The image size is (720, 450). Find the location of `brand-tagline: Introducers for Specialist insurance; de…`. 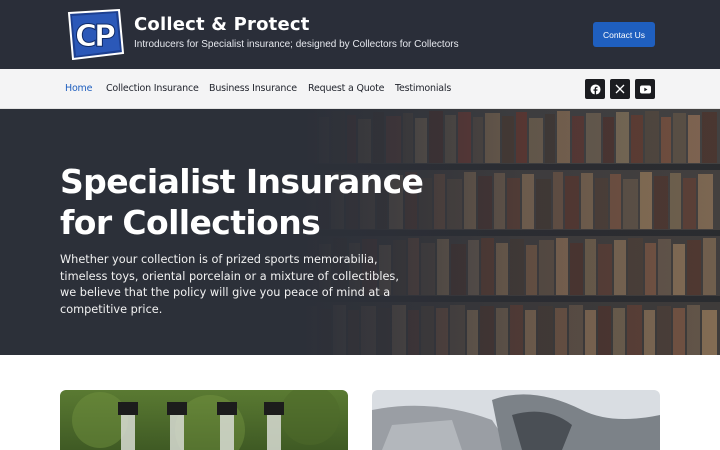

brand-tagline: Introducers for Specialist insurance; de… is located at coordinates (296, 44).